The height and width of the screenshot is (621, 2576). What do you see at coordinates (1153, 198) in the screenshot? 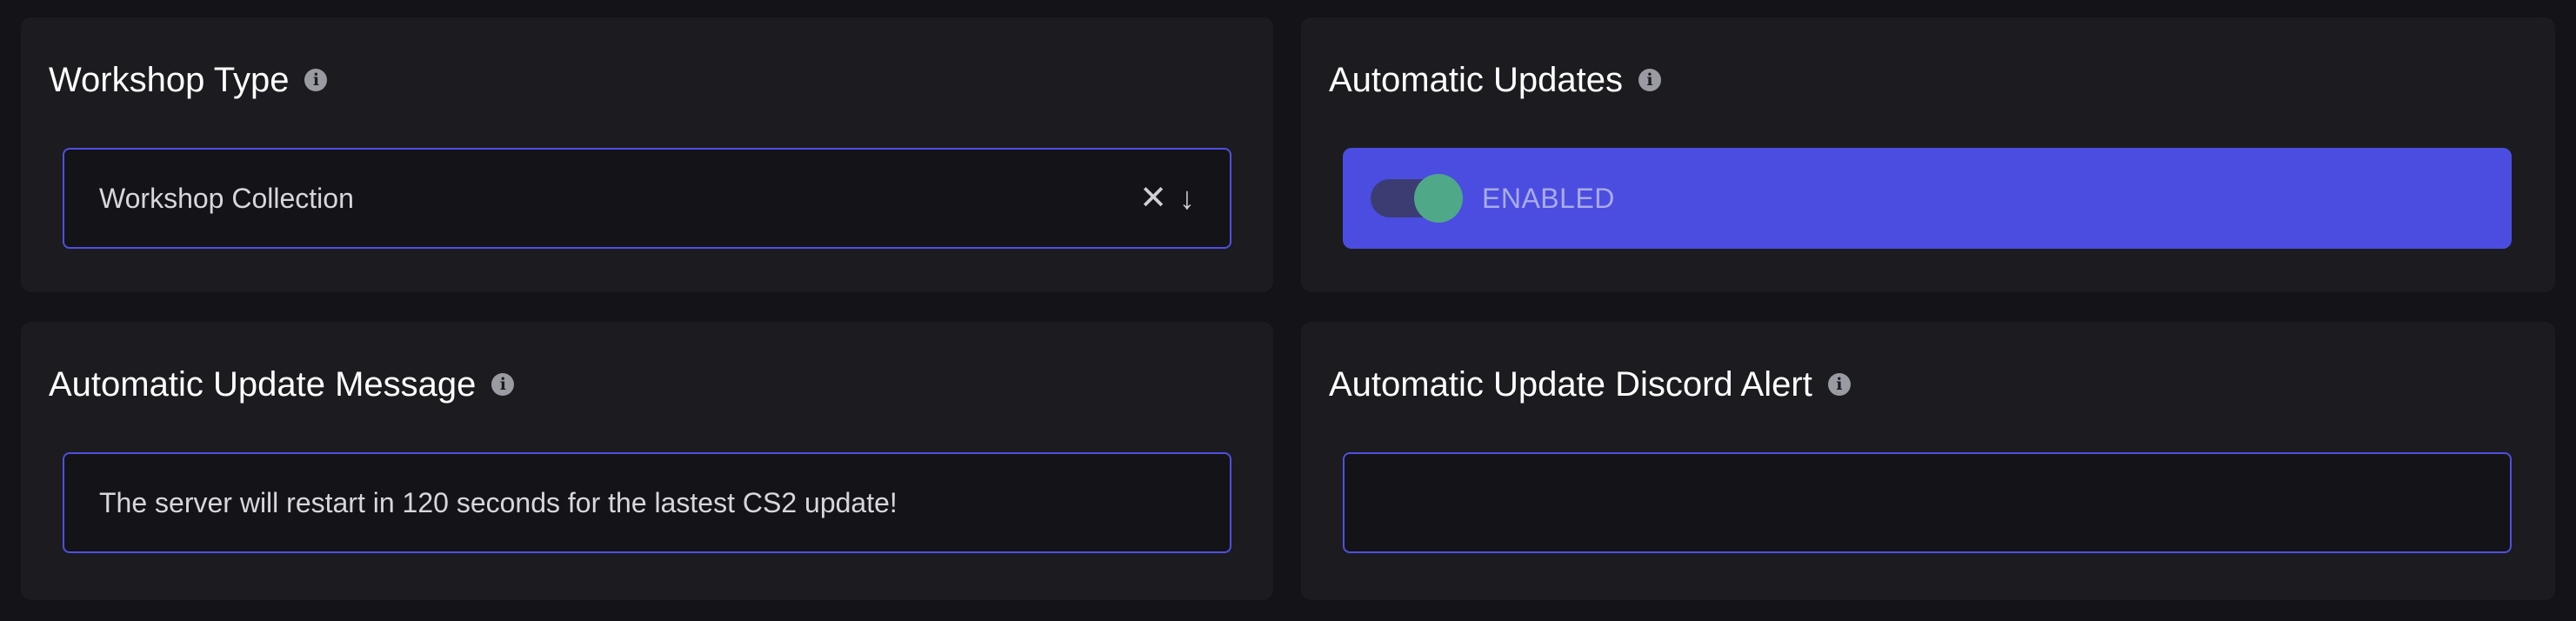
I see `clear-icon: ✕` at bounding box center [1153, 198].